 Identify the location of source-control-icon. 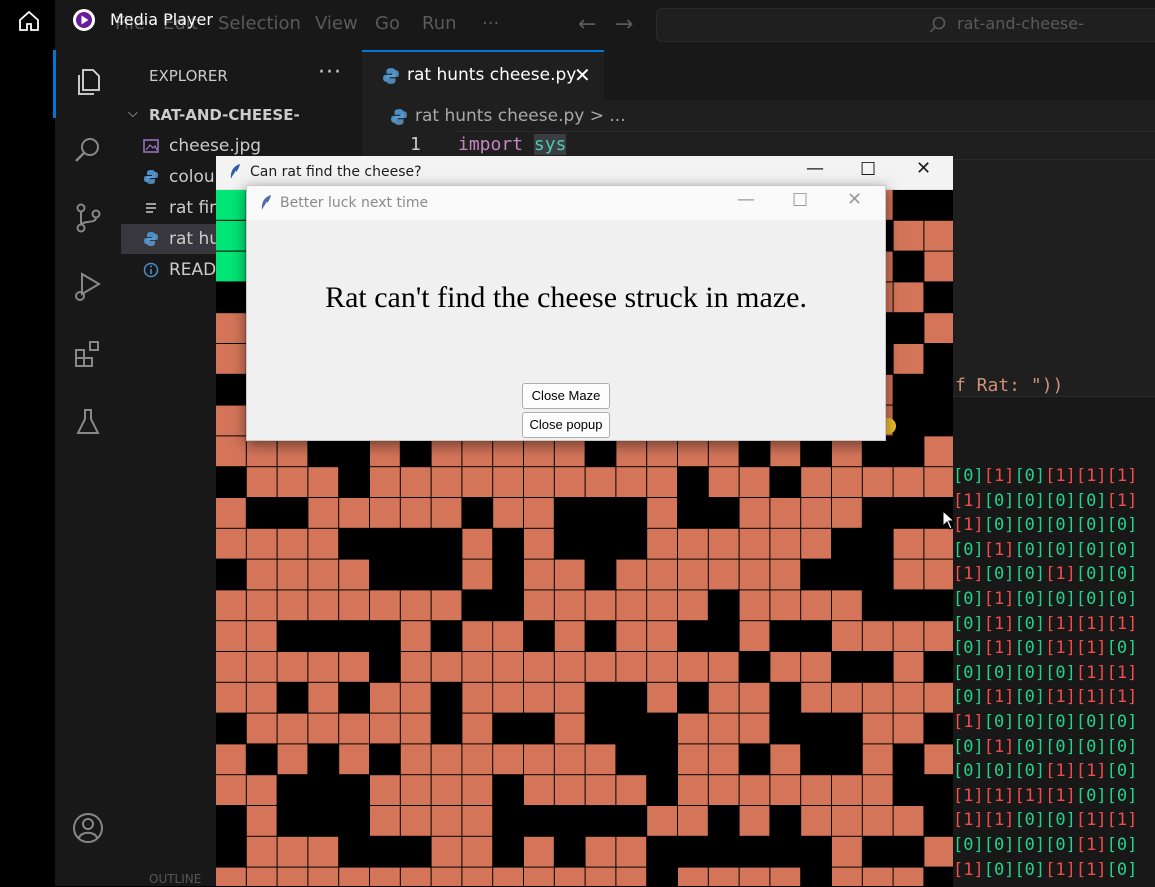
(88, 218).